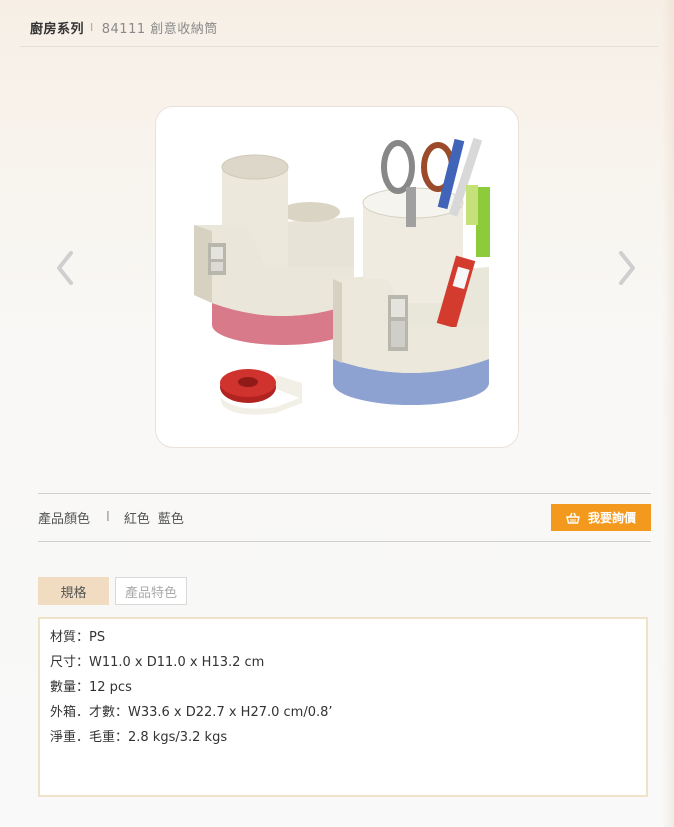 The width and height of the screenshot is (674, 827). What do you see at coordinates (170, 519) in the screenshot?
I see `color-option-blue: 藍色` at bounding box center [170, 519].